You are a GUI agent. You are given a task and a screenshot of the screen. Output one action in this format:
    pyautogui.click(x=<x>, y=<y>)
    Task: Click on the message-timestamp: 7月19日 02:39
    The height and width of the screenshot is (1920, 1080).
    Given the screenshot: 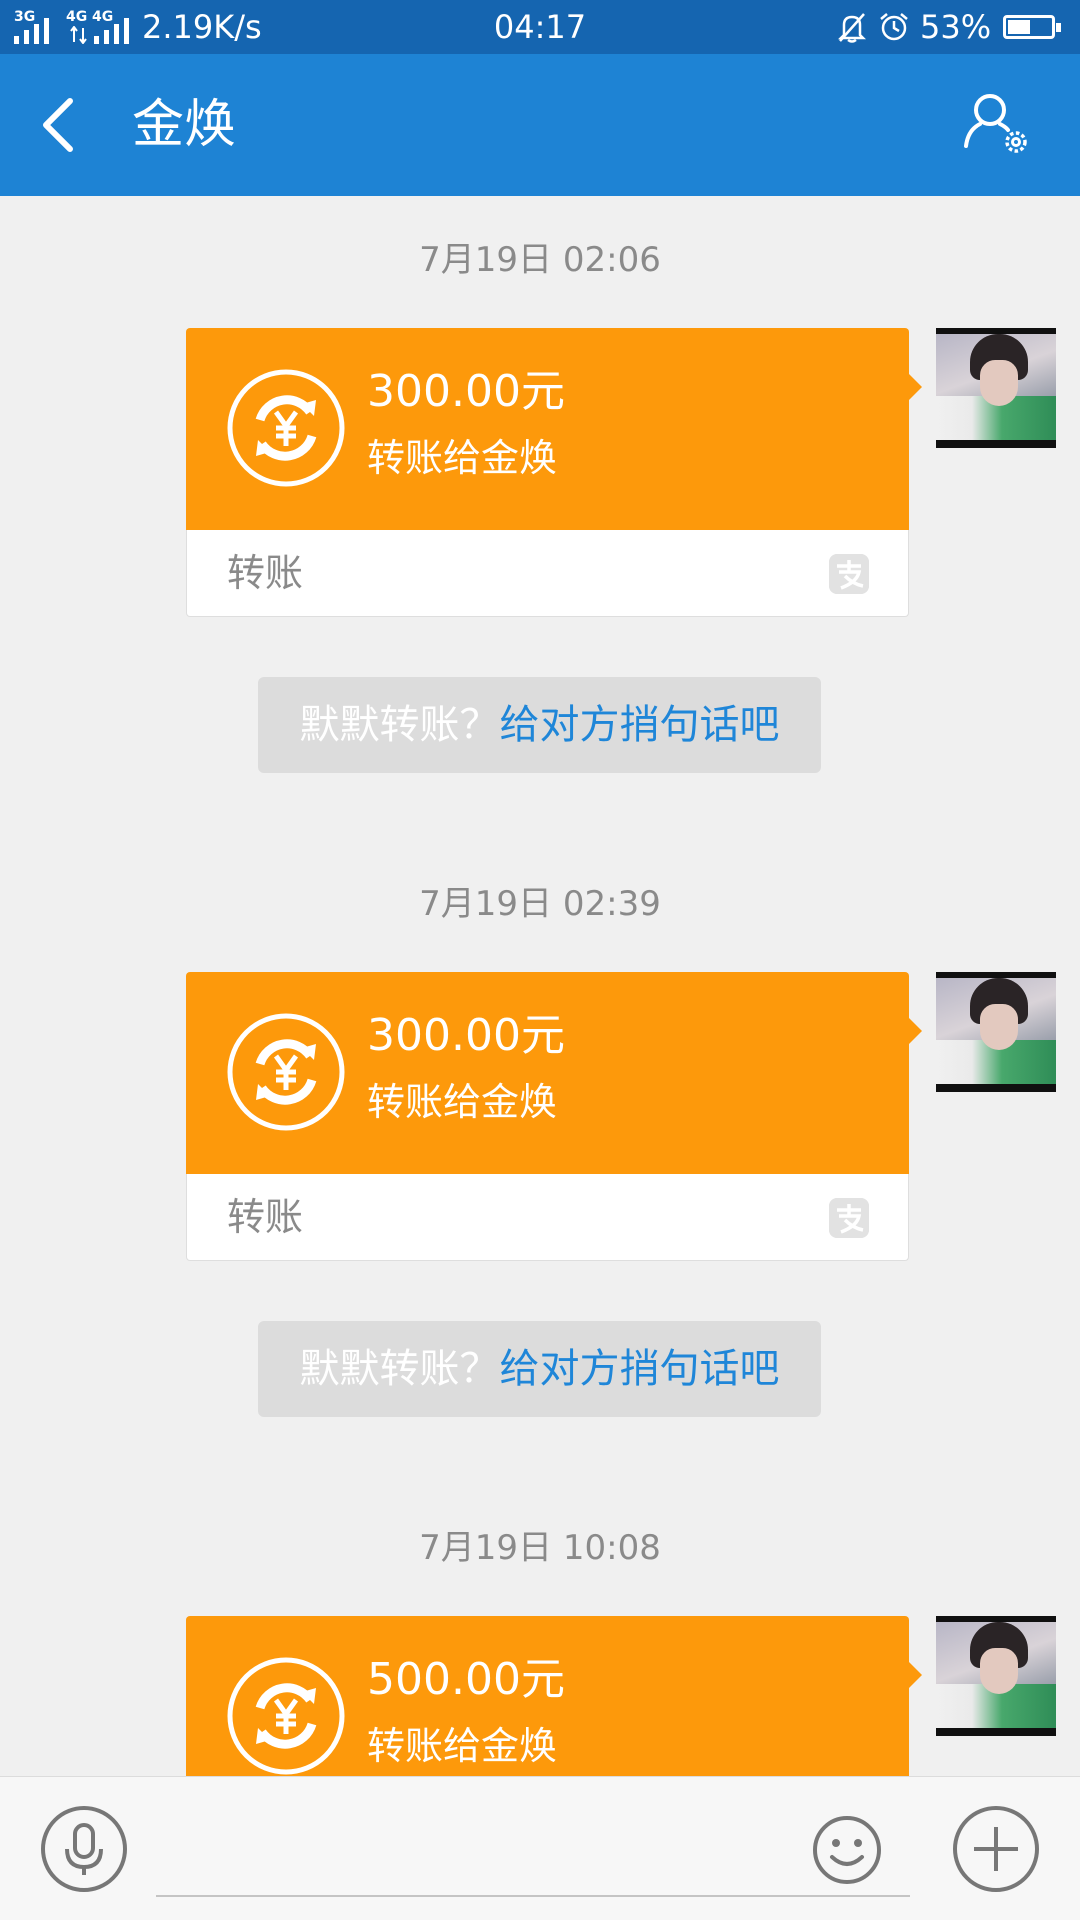 What is the action you would take?
    pyautogui.click(x=540, y=904)
    